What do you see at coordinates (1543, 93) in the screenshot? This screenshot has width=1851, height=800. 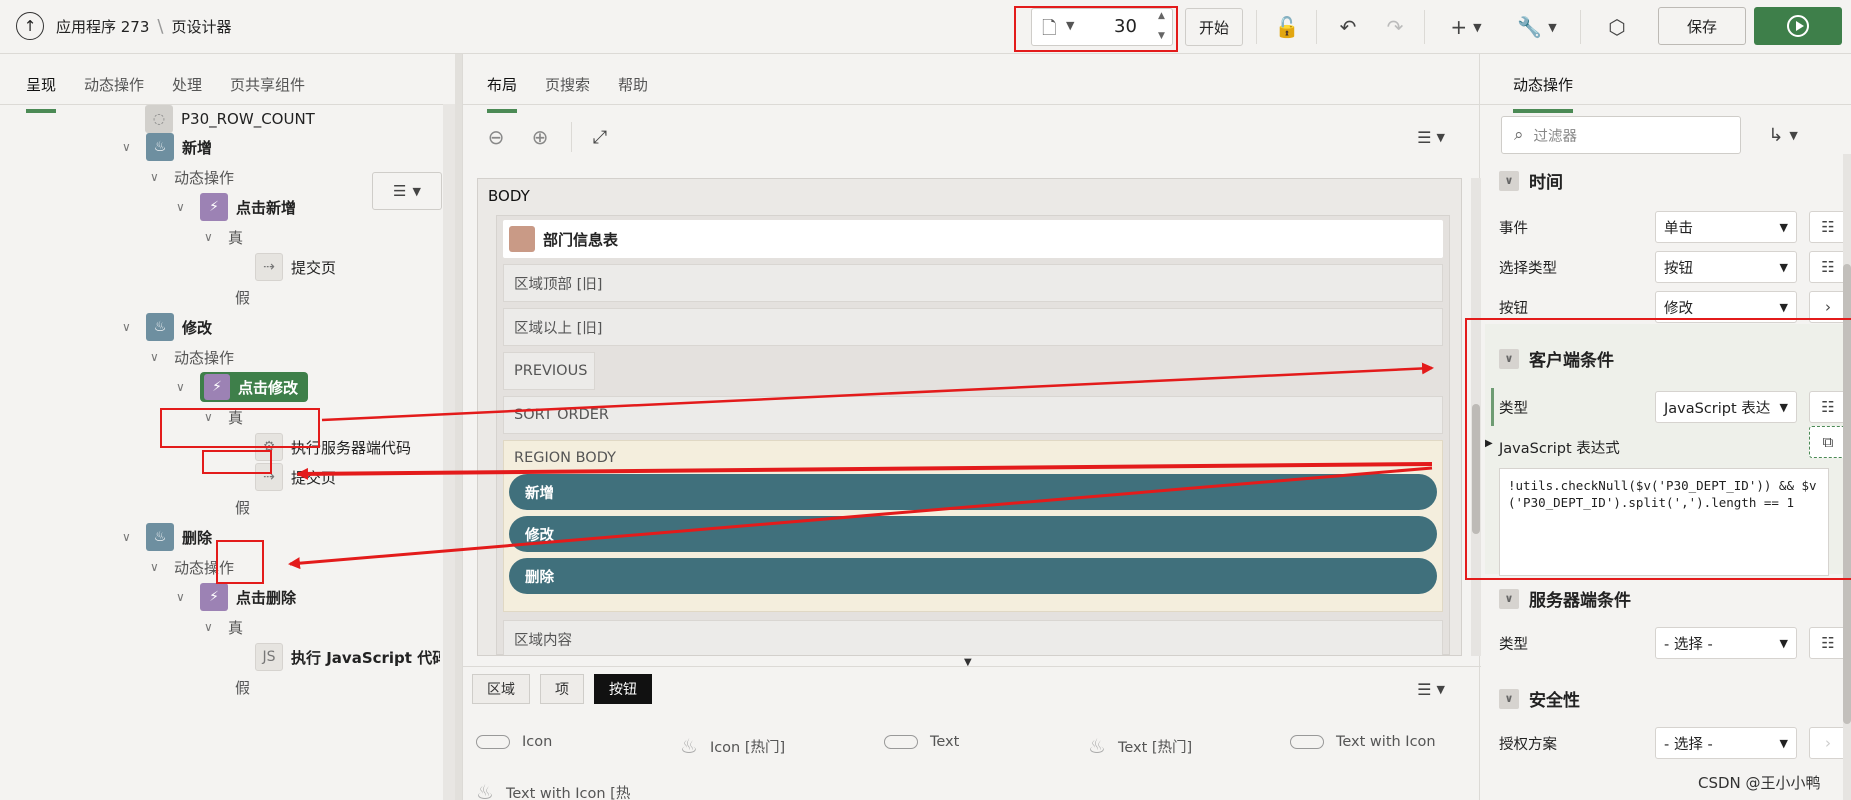 I see `tab-dynamic-action: 动态操作` at bounding box center [1543, 93].